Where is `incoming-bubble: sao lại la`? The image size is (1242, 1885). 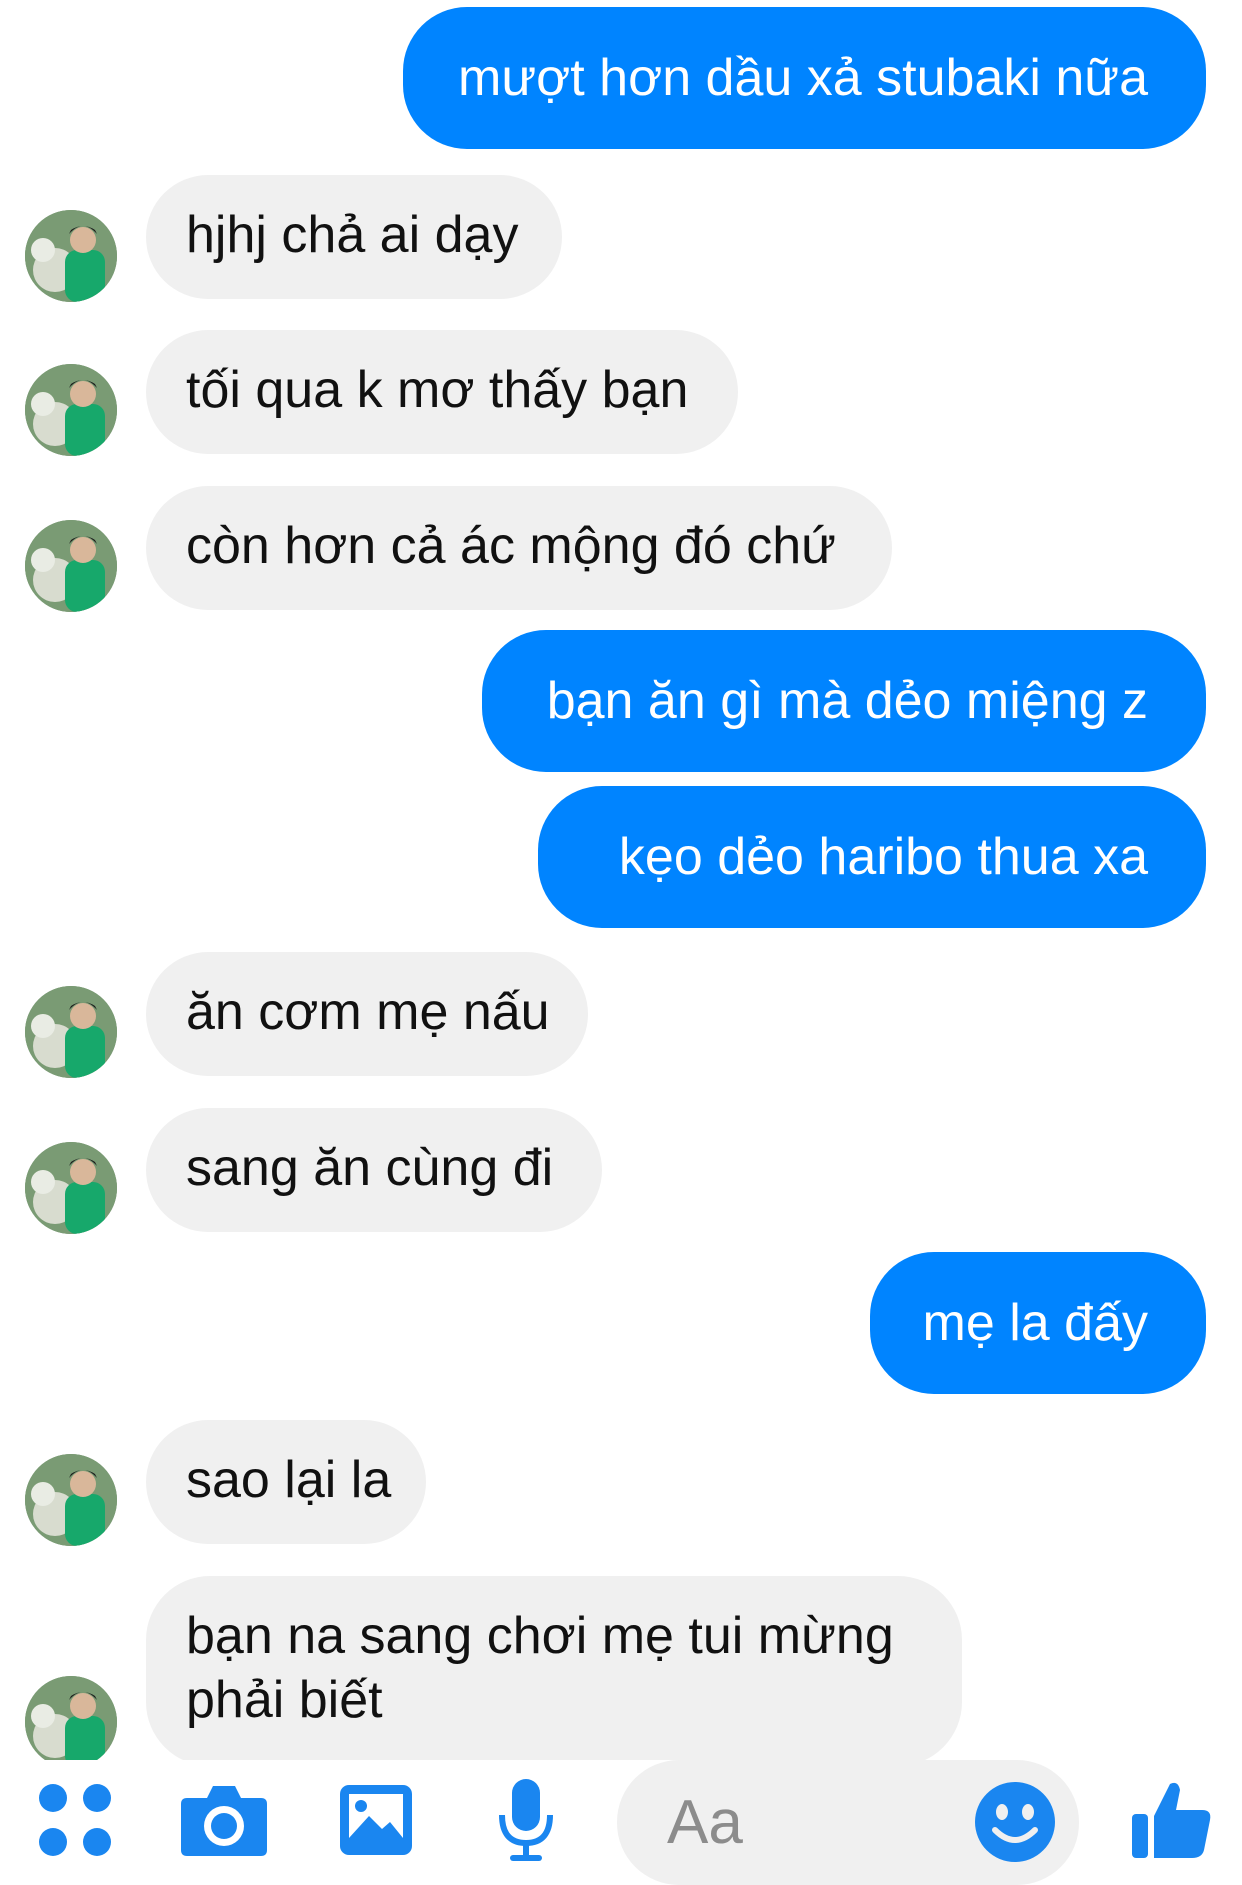
incoming-bubble: sao lại la is located at coordinates (286, 1482).